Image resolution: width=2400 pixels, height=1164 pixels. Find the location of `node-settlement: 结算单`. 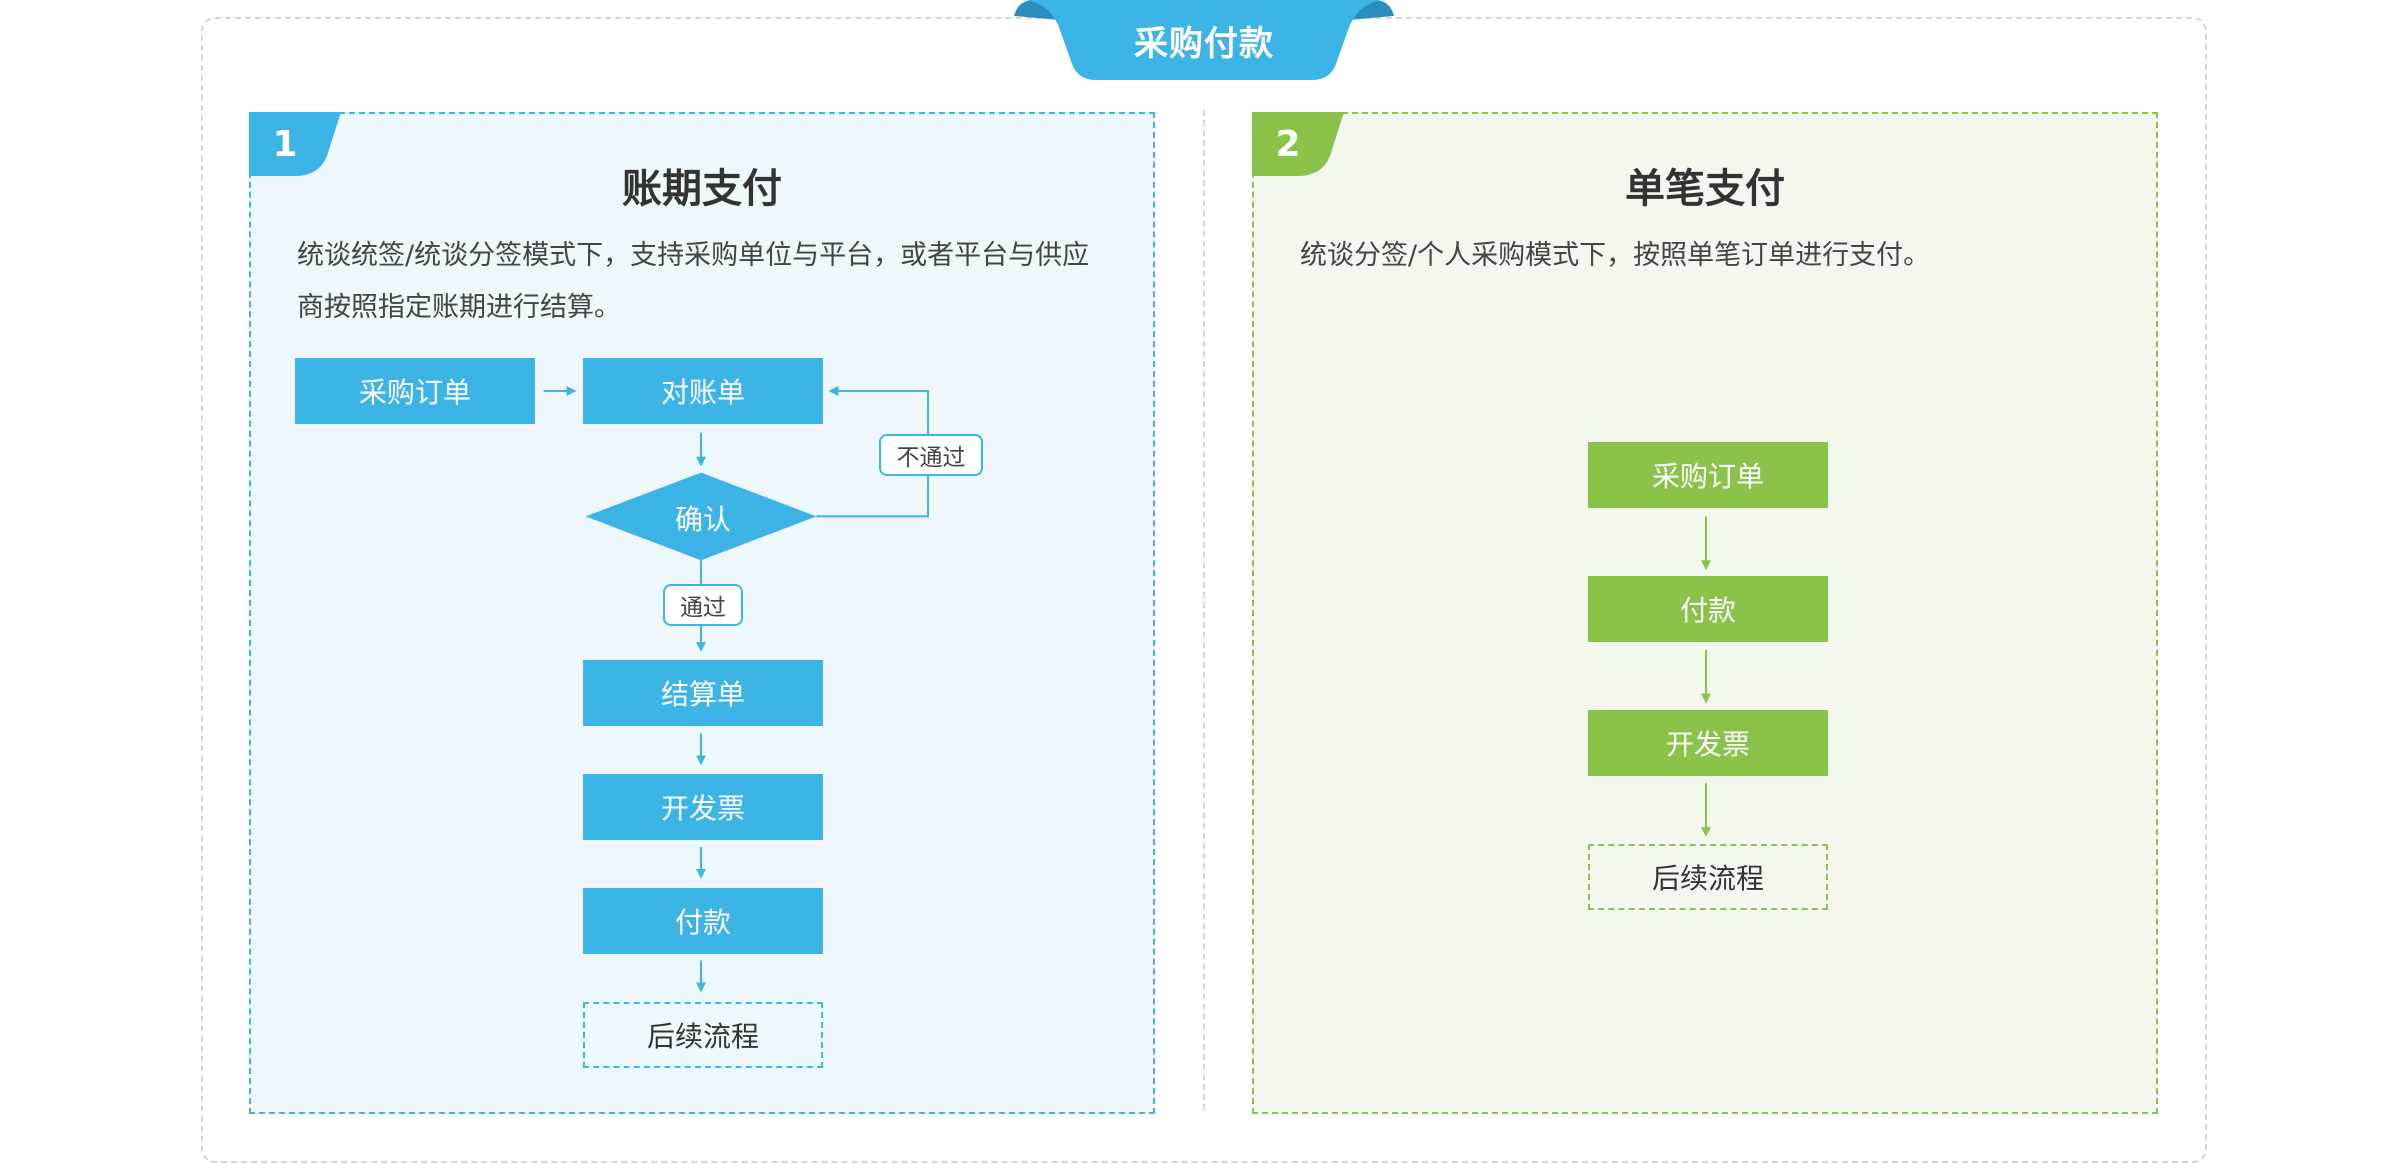

node-settlement: 结算单 is located at coordinates (703, 693).